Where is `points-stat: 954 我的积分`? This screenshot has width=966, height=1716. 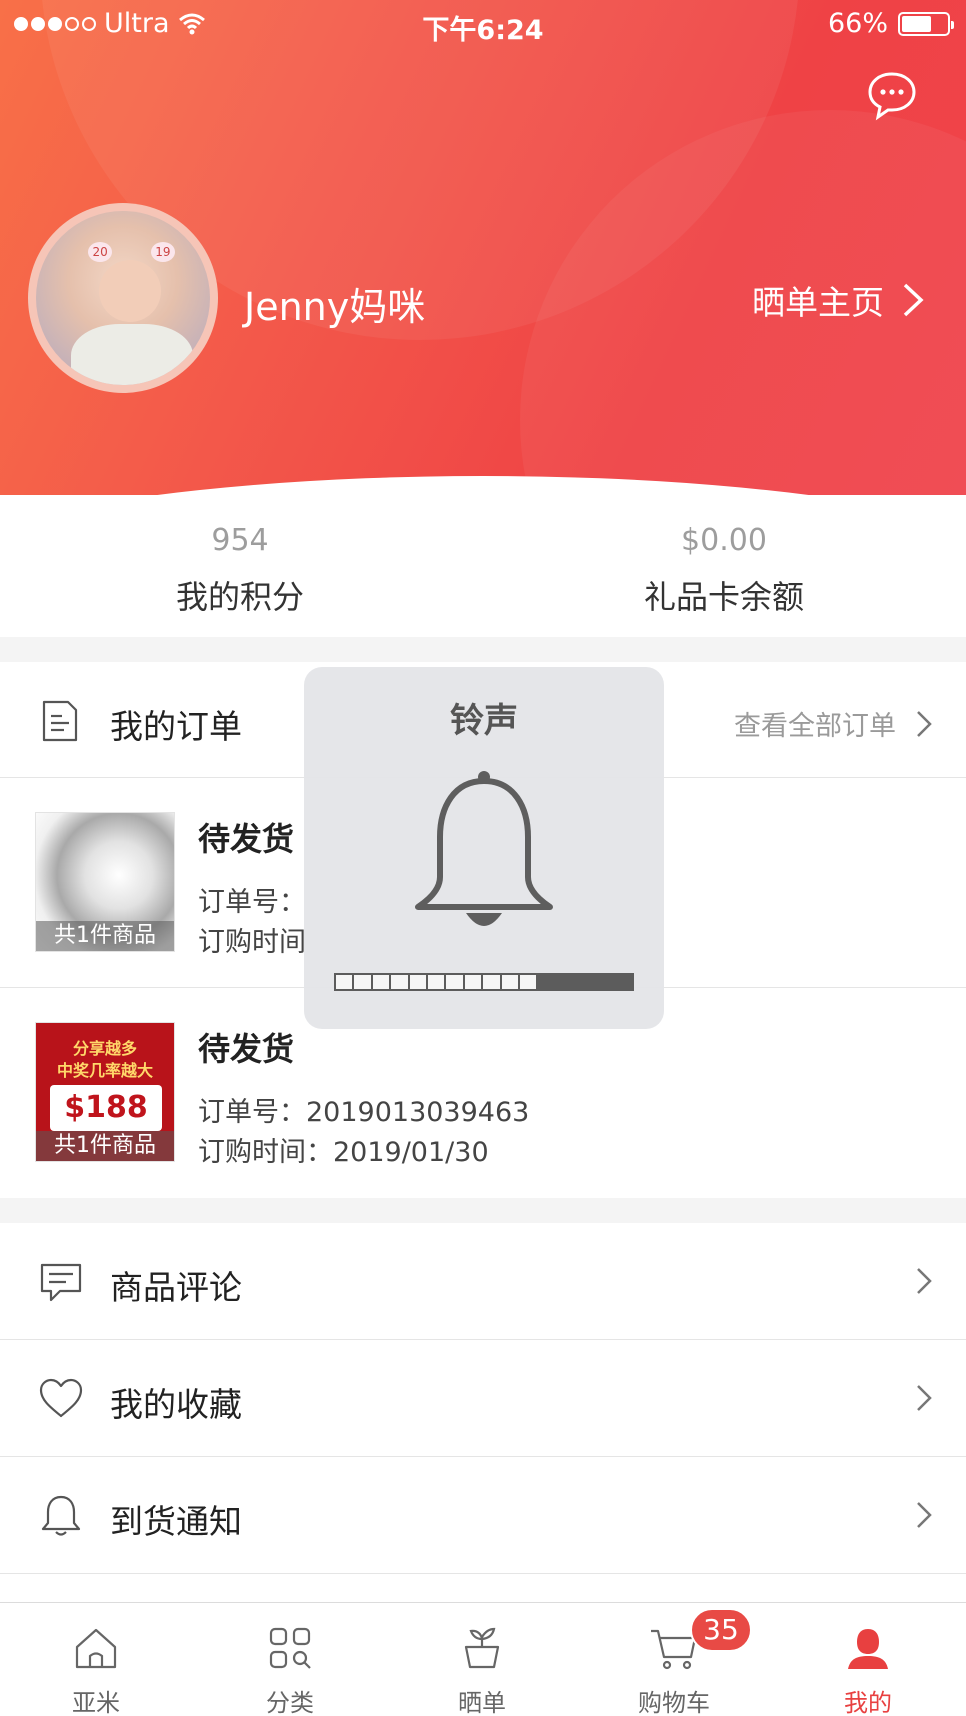 points-stat: 954 我的积分 is located at coordinates (240, 570).